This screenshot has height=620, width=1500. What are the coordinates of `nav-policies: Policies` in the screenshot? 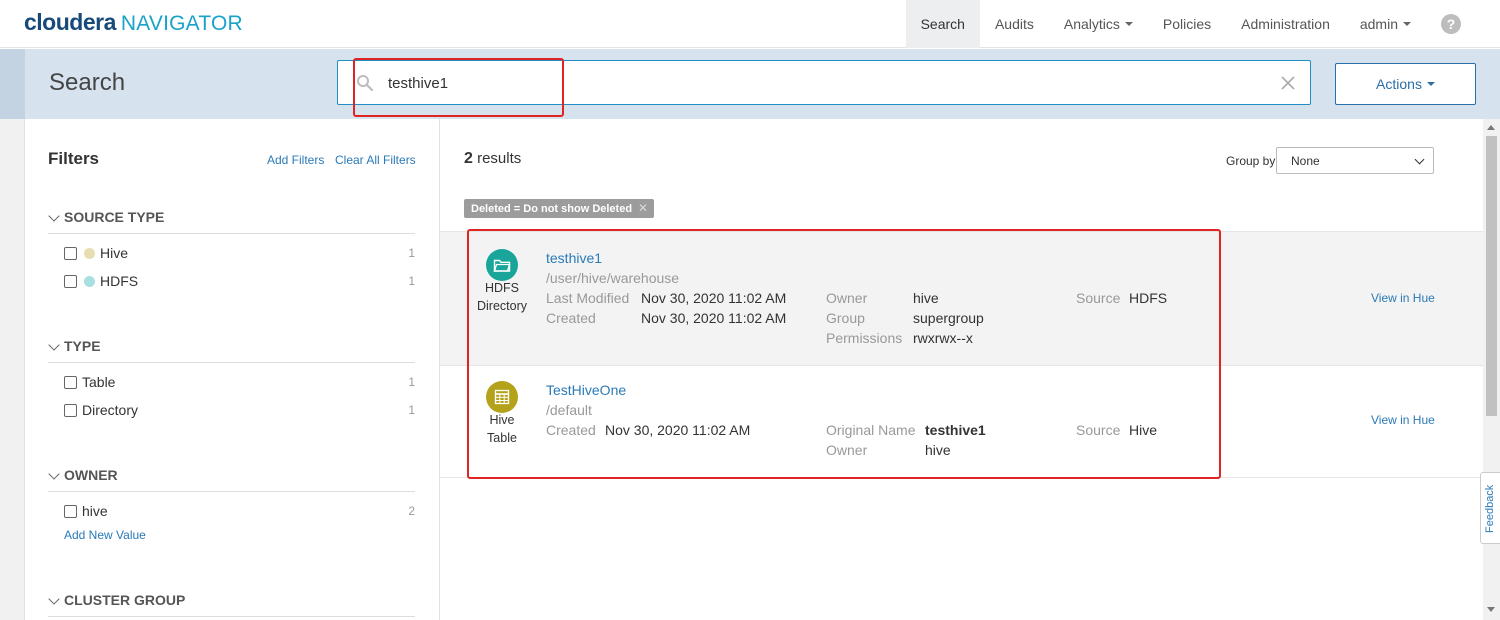 It's located at (1187, 24).